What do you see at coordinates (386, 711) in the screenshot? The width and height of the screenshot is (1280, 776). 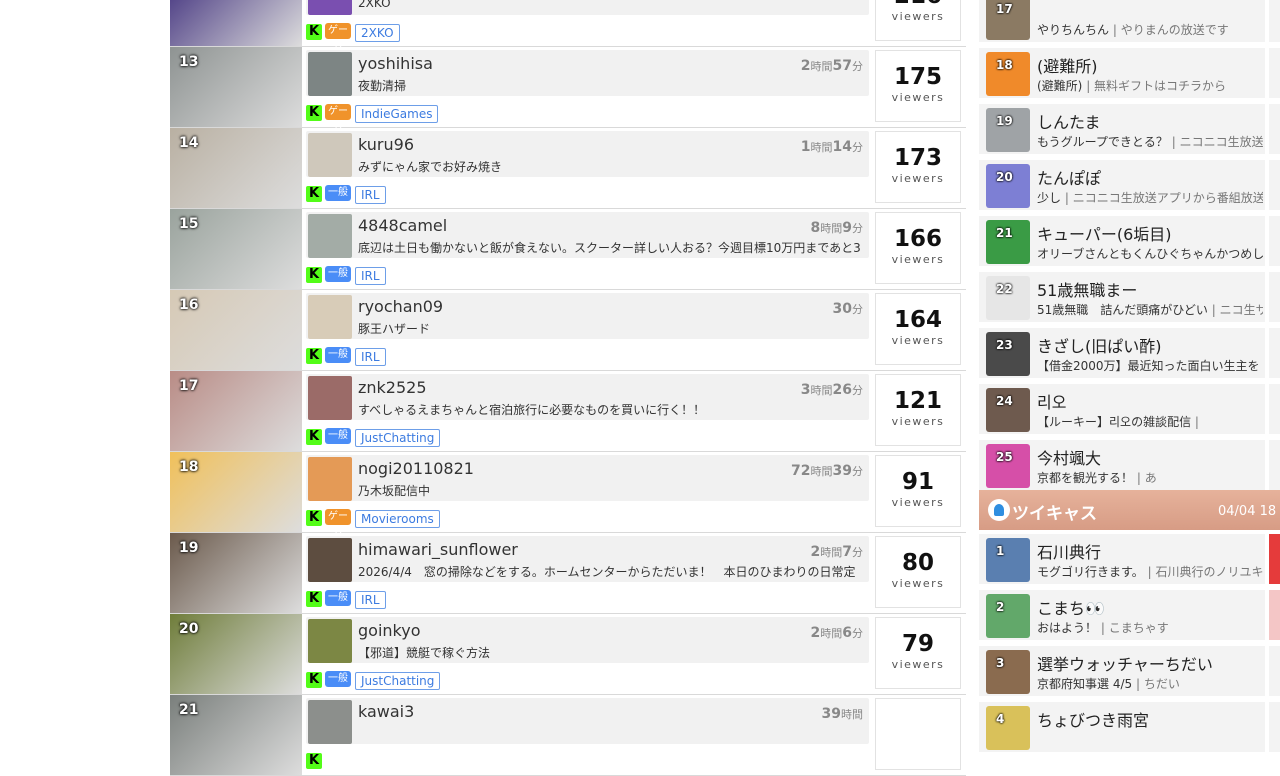 I see `streamer-name: kawai3` at bounding box center [386, 711].